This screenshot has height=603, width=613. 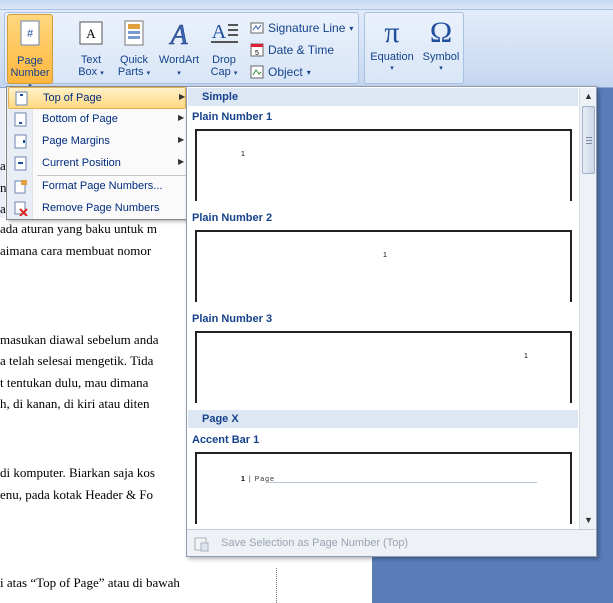 I want to click on omega-icon: Ω, so click(x=441, y=32).